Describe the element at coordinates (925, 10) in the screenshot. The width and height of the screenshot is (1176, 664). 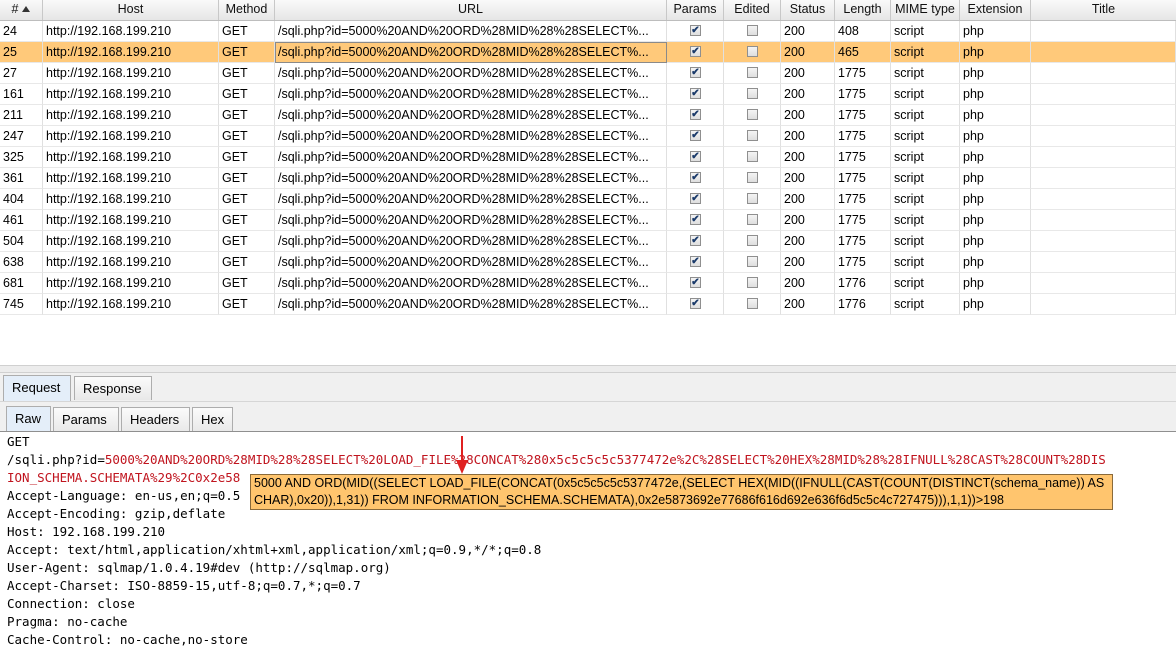
I see `column-header-mime: MIME type` at that location.